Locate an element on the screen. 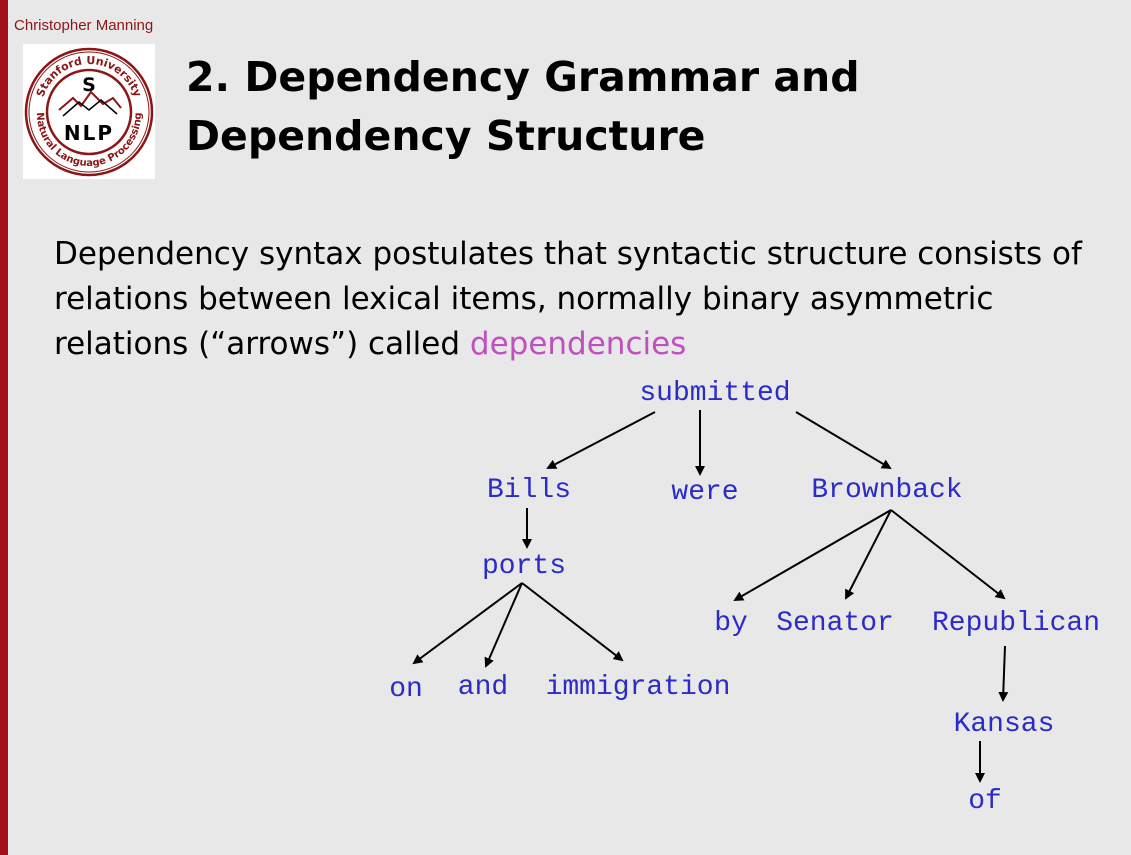 Image resolution: width=1131 pixels, height=855 pixels. edge-submitted-brownback is located at coordinates (843, 440).